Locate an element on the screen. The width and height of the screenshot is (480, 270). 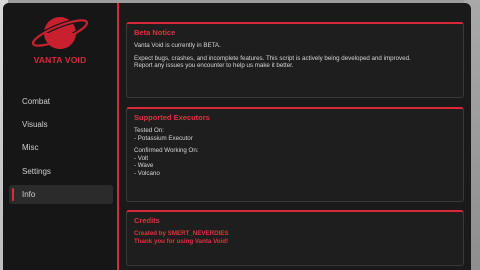
beta-status-text: Vanta Void is currently in BETA. is located at coordinates (177, 45).